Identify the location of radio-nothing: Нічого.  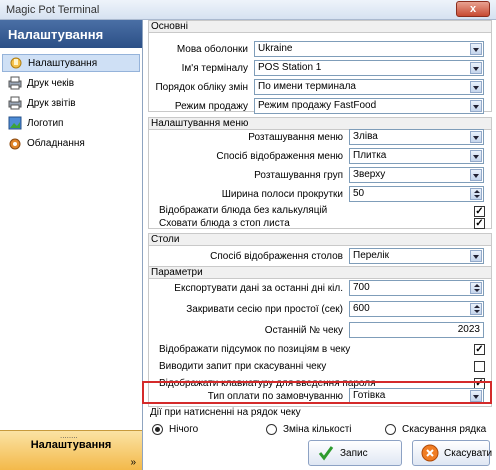
(175, 429).